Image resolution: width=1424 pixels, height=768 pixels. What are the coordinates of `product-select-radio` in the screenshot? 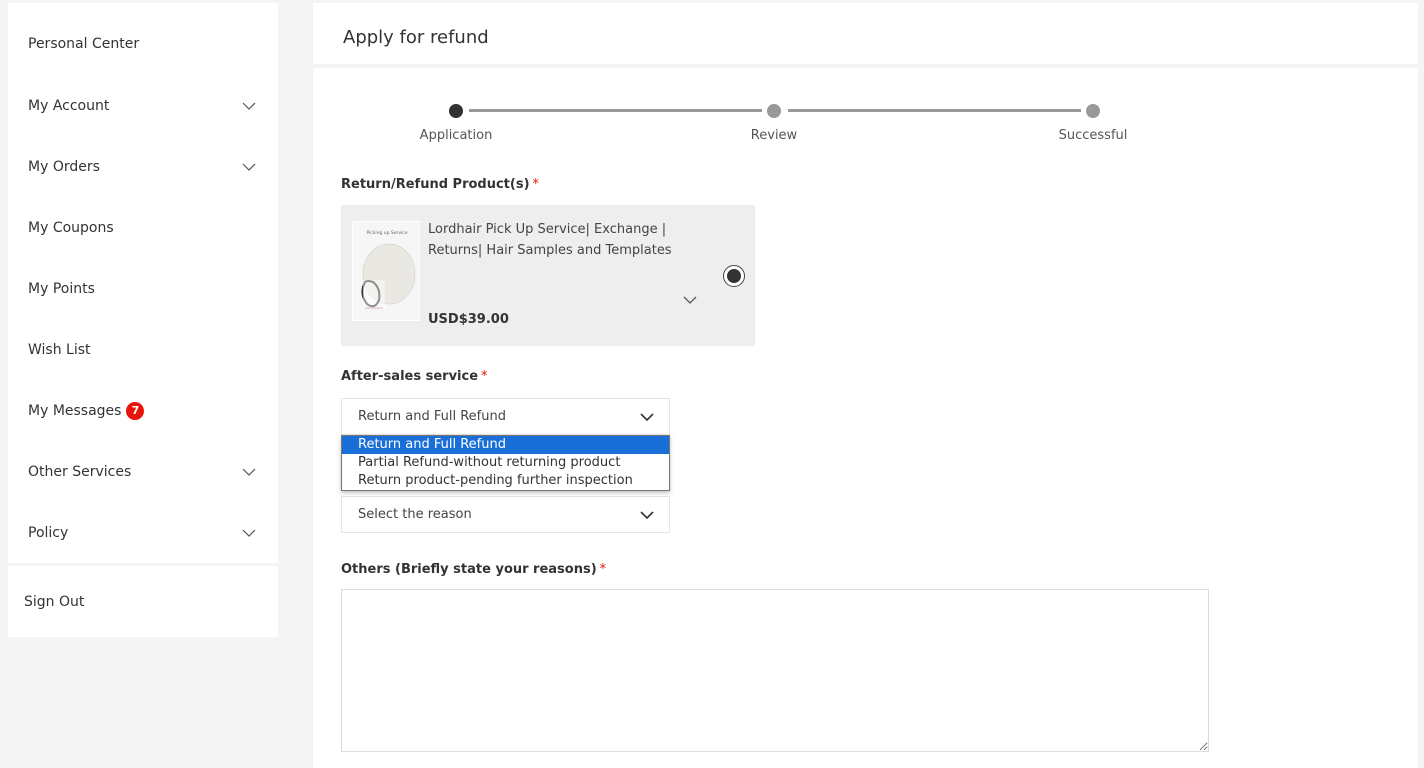 It's located at (734, 276).